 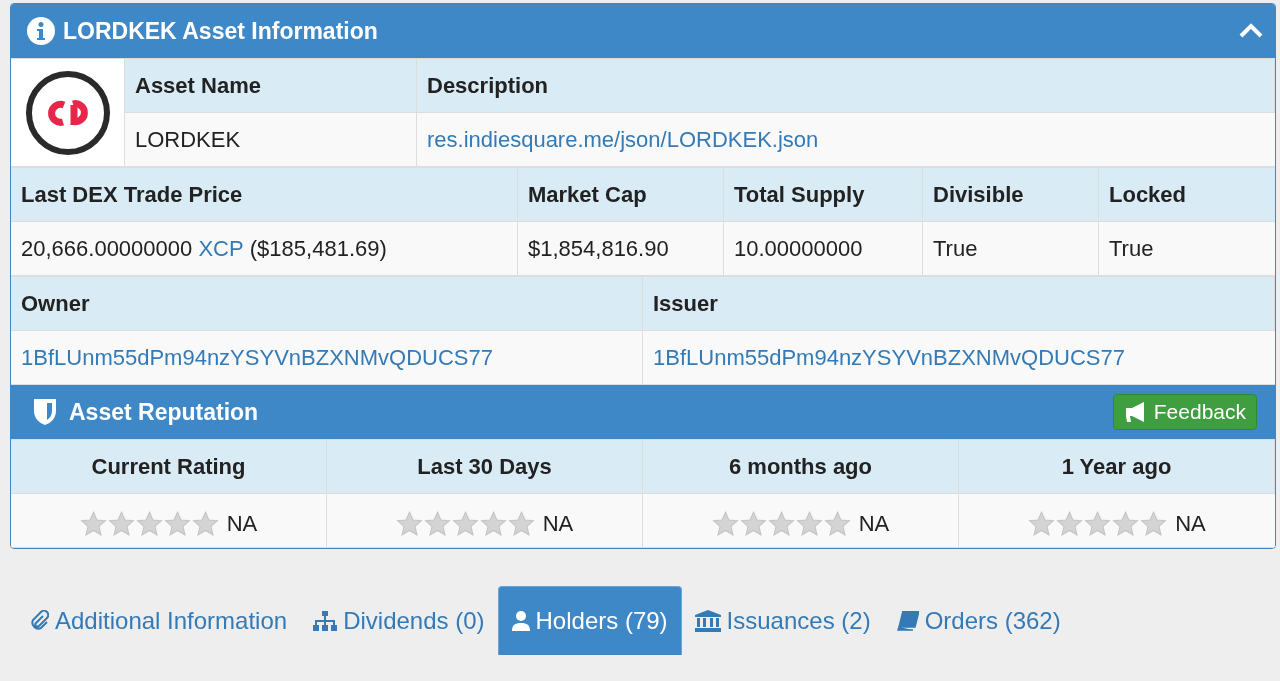 I want to click on sitemap-icon, so click(x=325, y=621).